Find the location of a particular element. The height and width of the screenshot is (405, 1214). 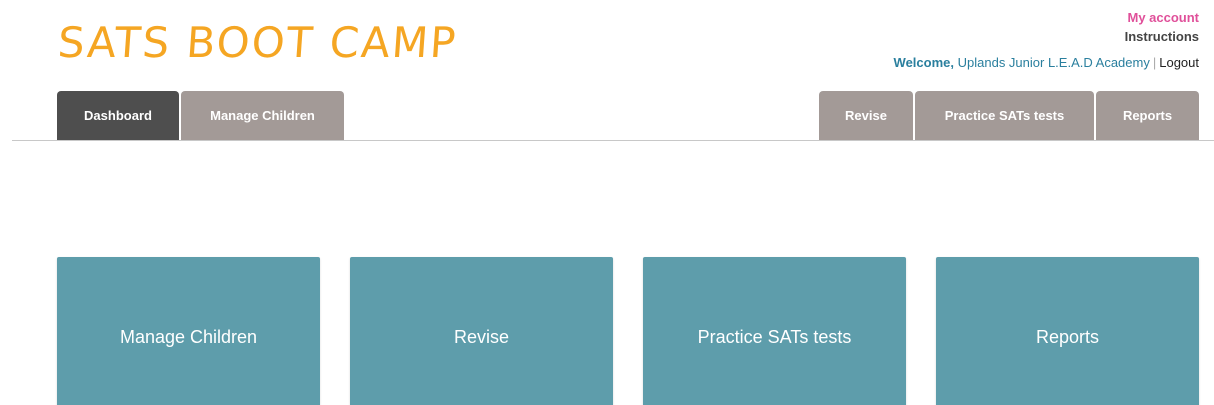

tab-practice-sats-tests: Practice SATs tests is located at coordinates (1004, 115).